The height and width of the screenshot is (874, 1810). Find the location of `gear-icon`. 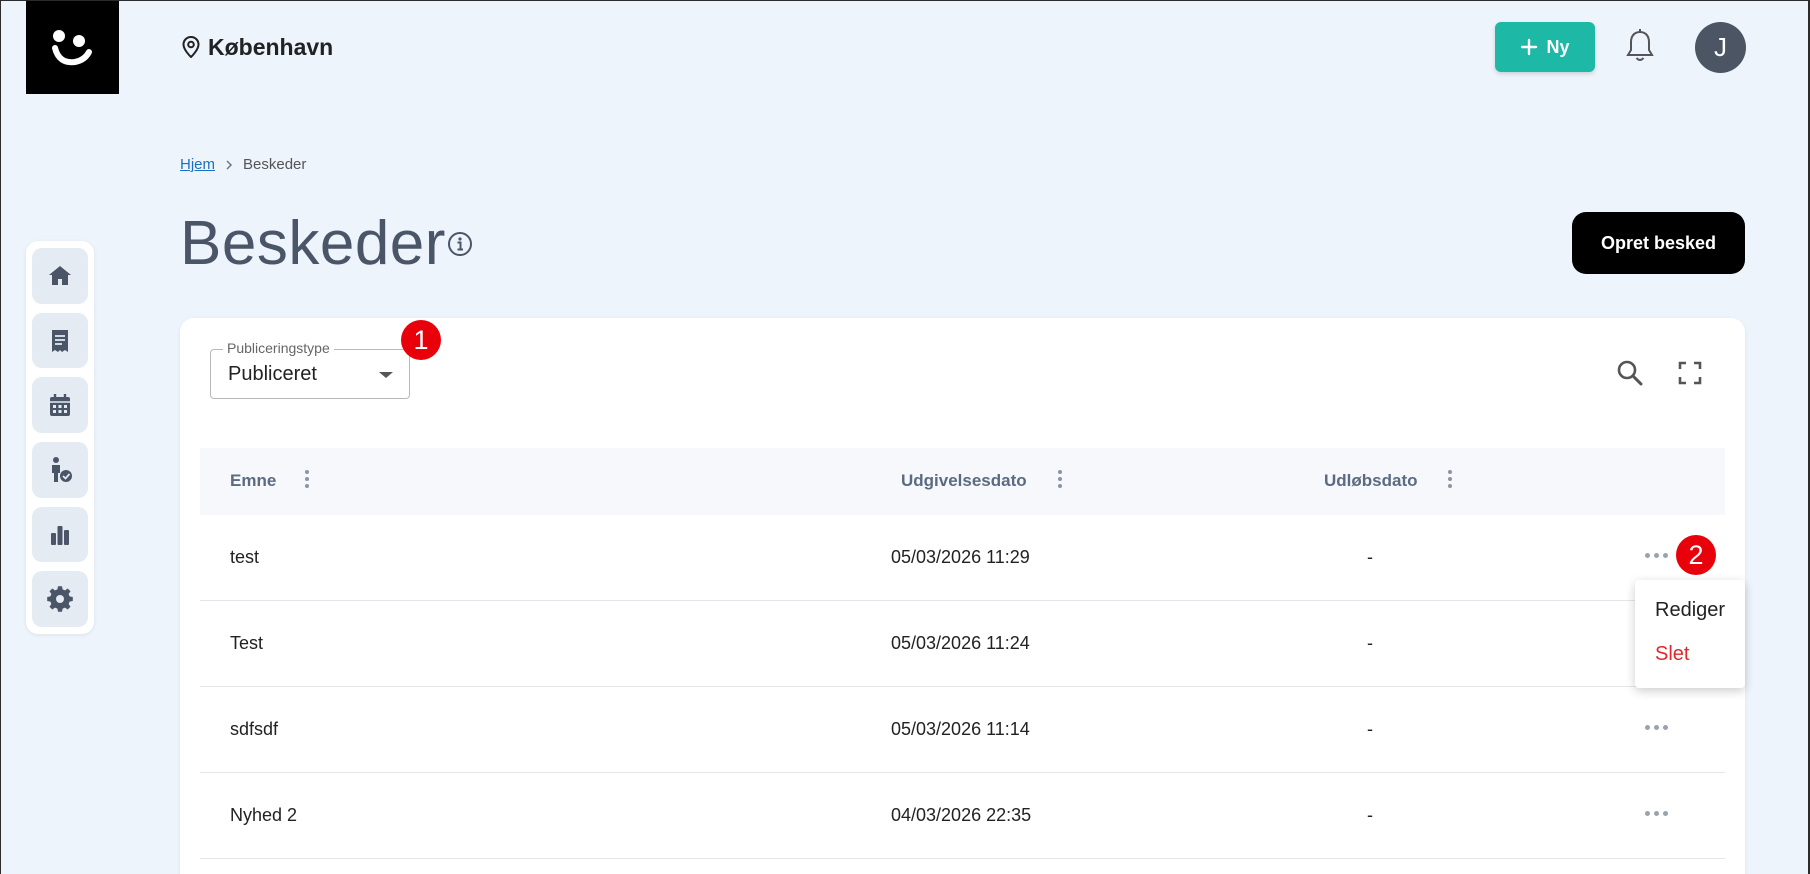

gear-icon is located at coordinates (60, 599).